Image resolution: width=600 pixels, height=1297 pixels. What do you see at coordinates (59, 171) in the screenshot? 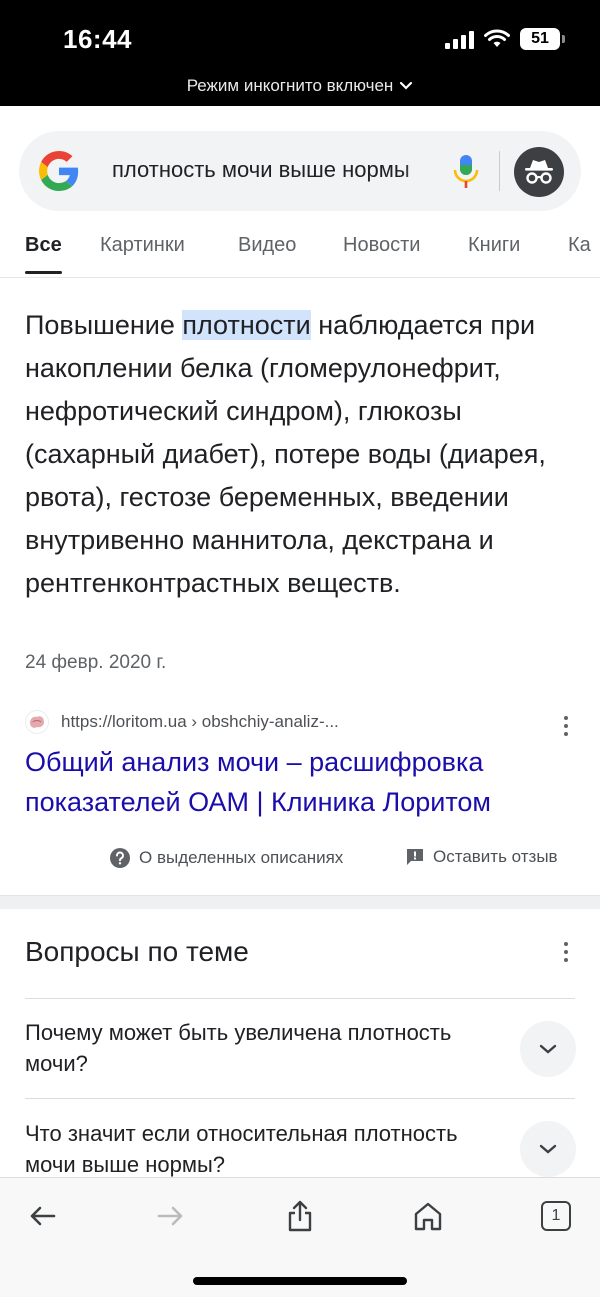
I see `google-logo-icon` at bounding box center [59, 171].